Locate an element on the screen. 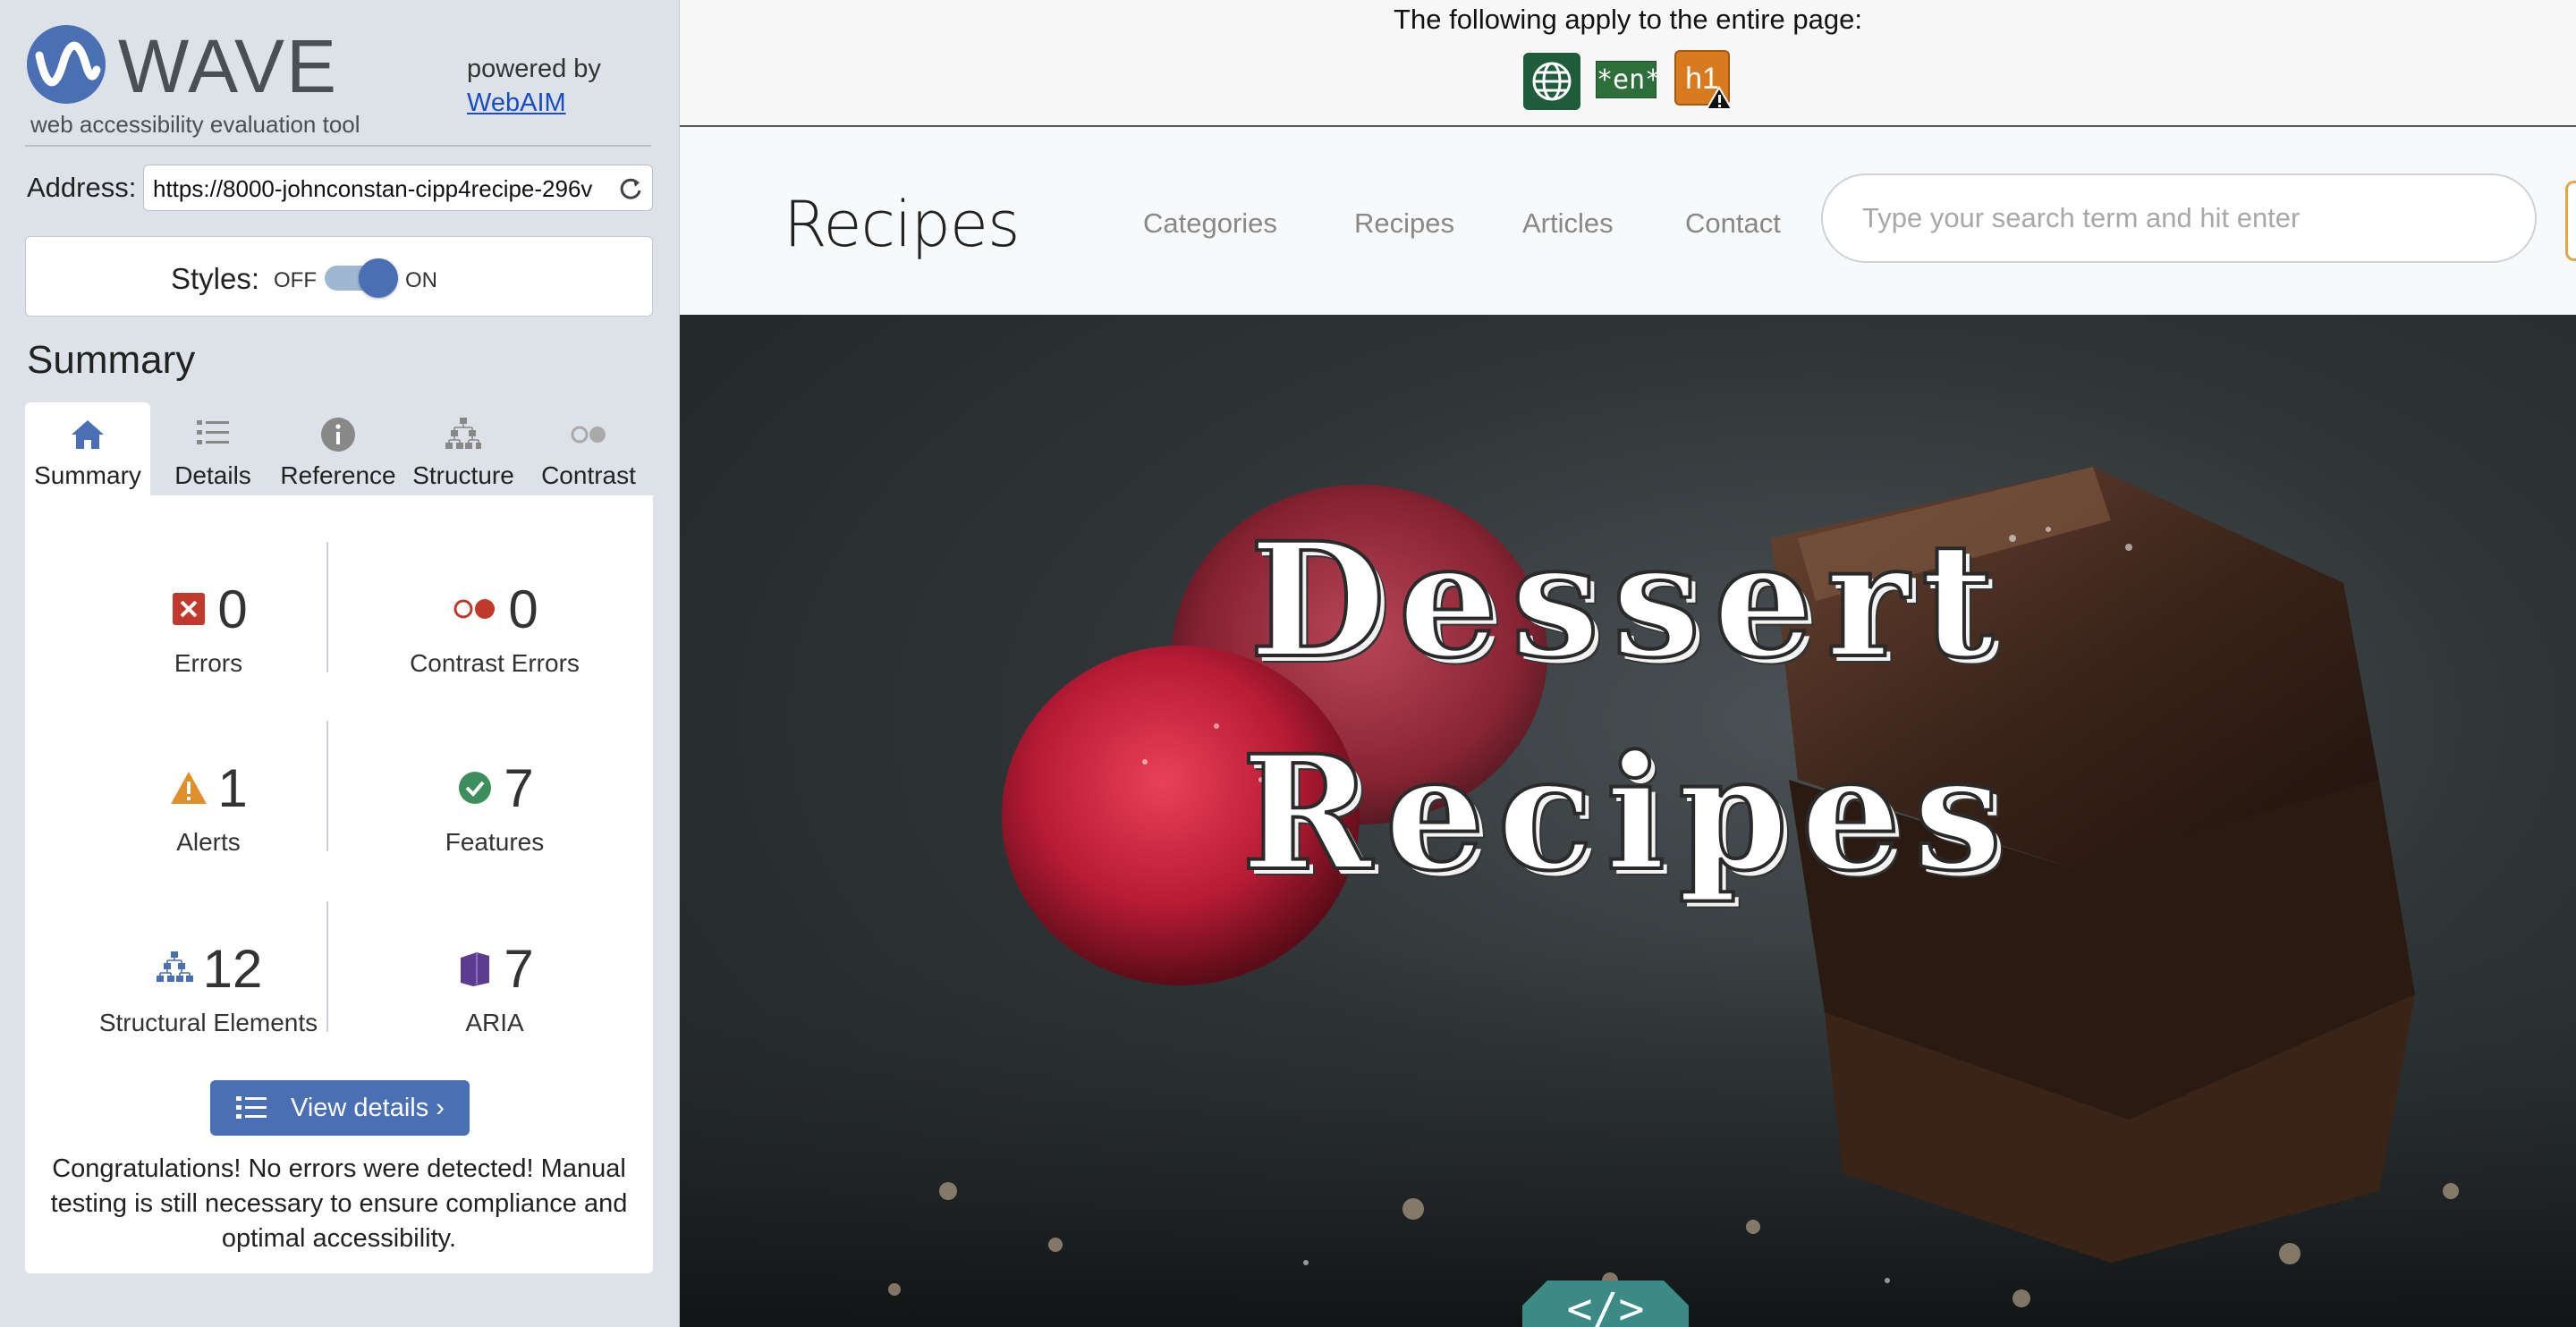  summary-heading: Summary is located at coordinates (111, 360).